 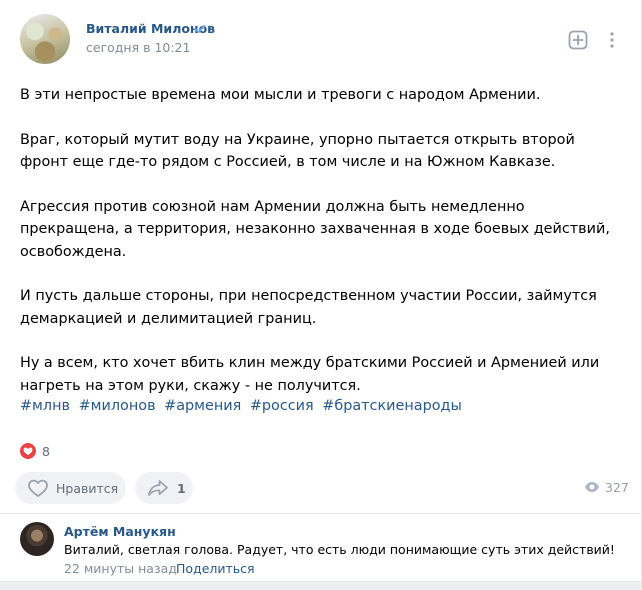 I want to click on add-square-icon, so click(x=578, y=40).